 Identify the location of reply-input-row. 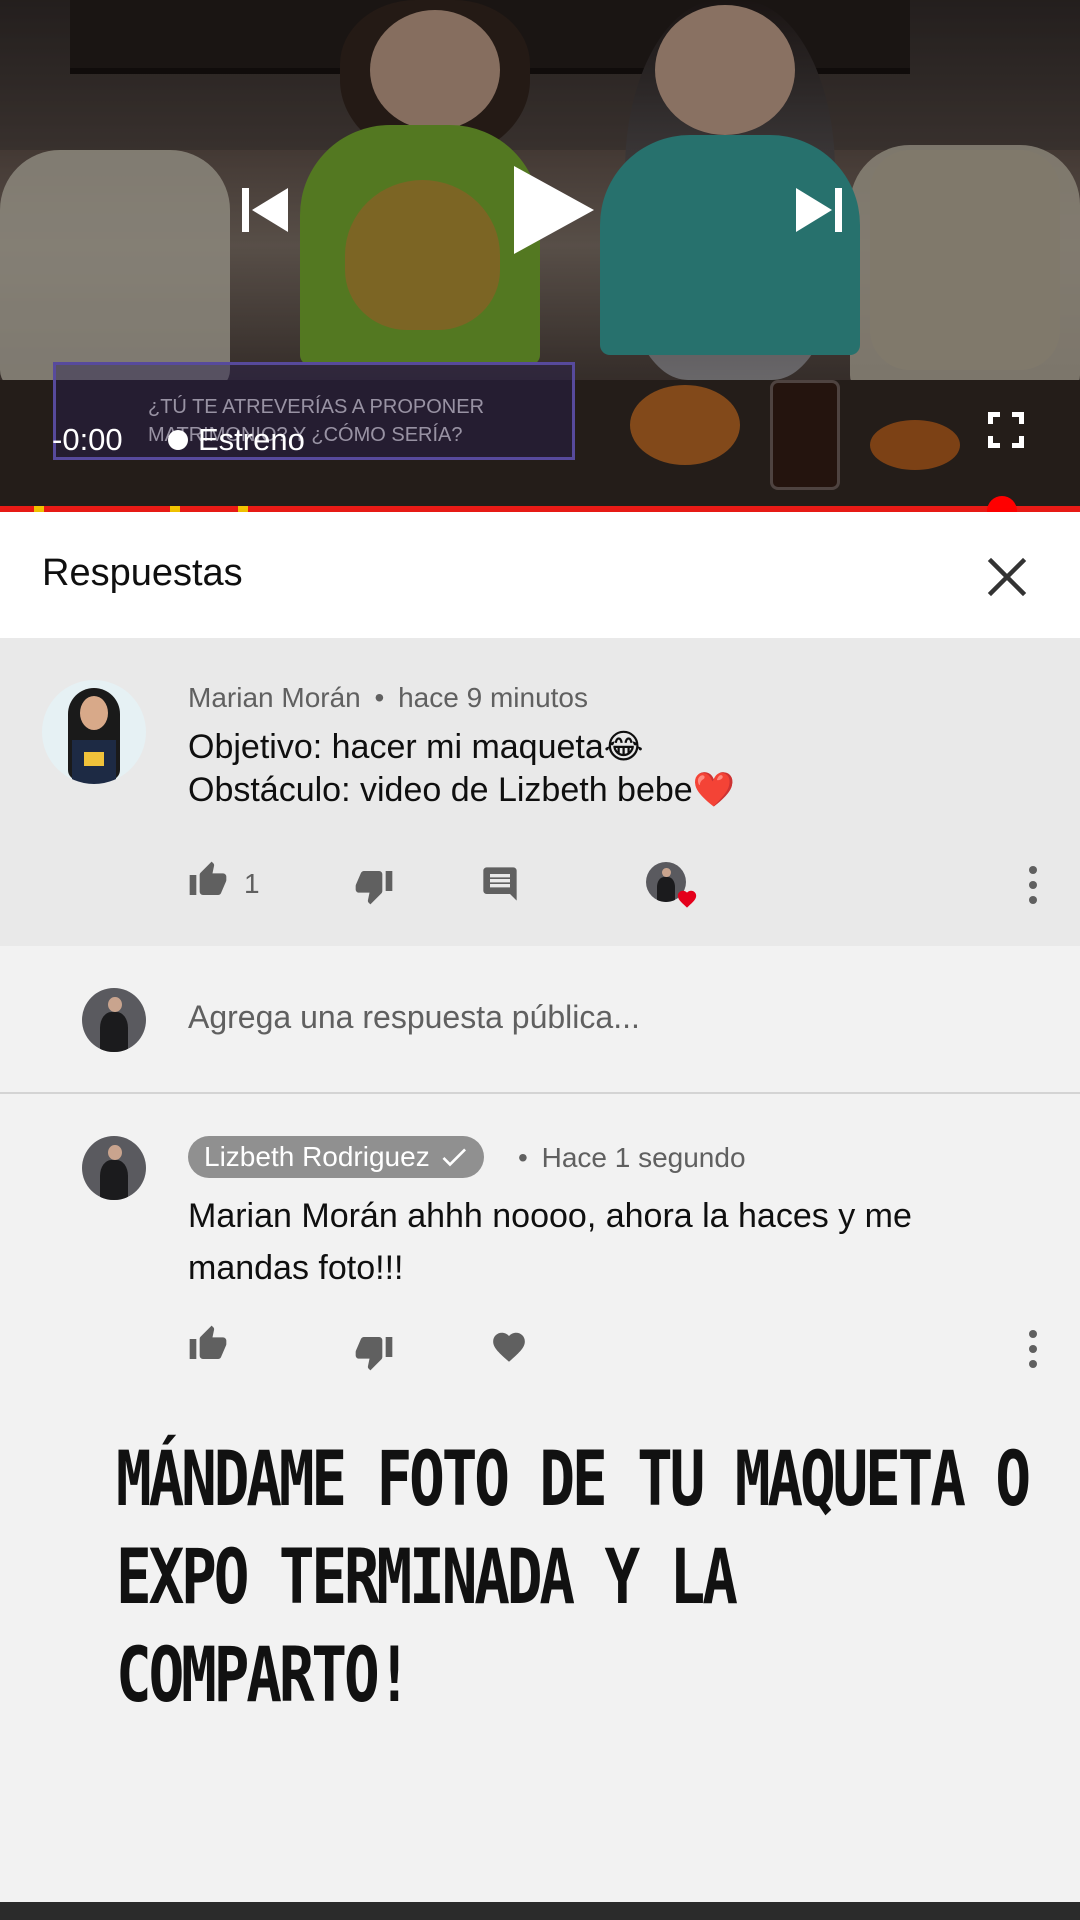
(540, 1020).